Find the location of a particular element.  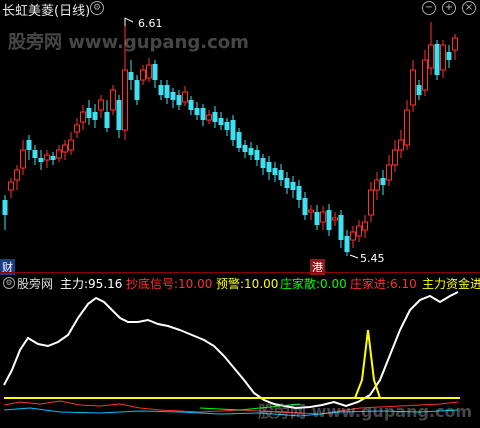

watermark-top: 股旁网 www.gupang.com is located at coordinates (128, 42).